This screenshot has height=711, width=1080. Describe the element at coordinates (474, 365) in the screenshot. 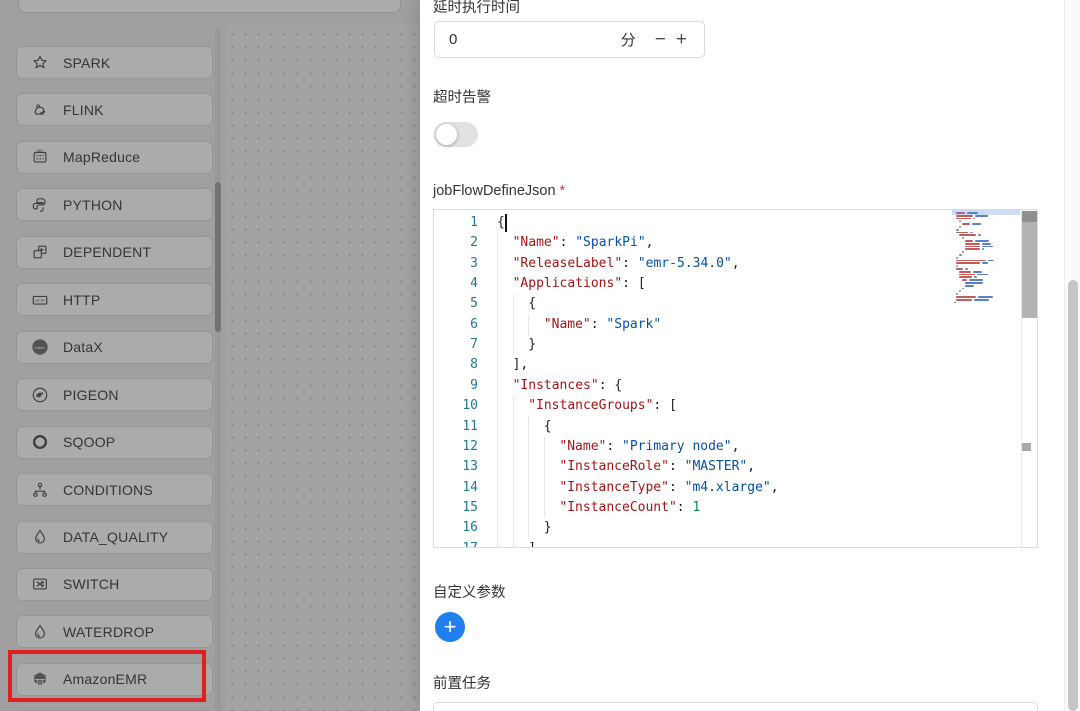

I see `line-number: 8` at that location.